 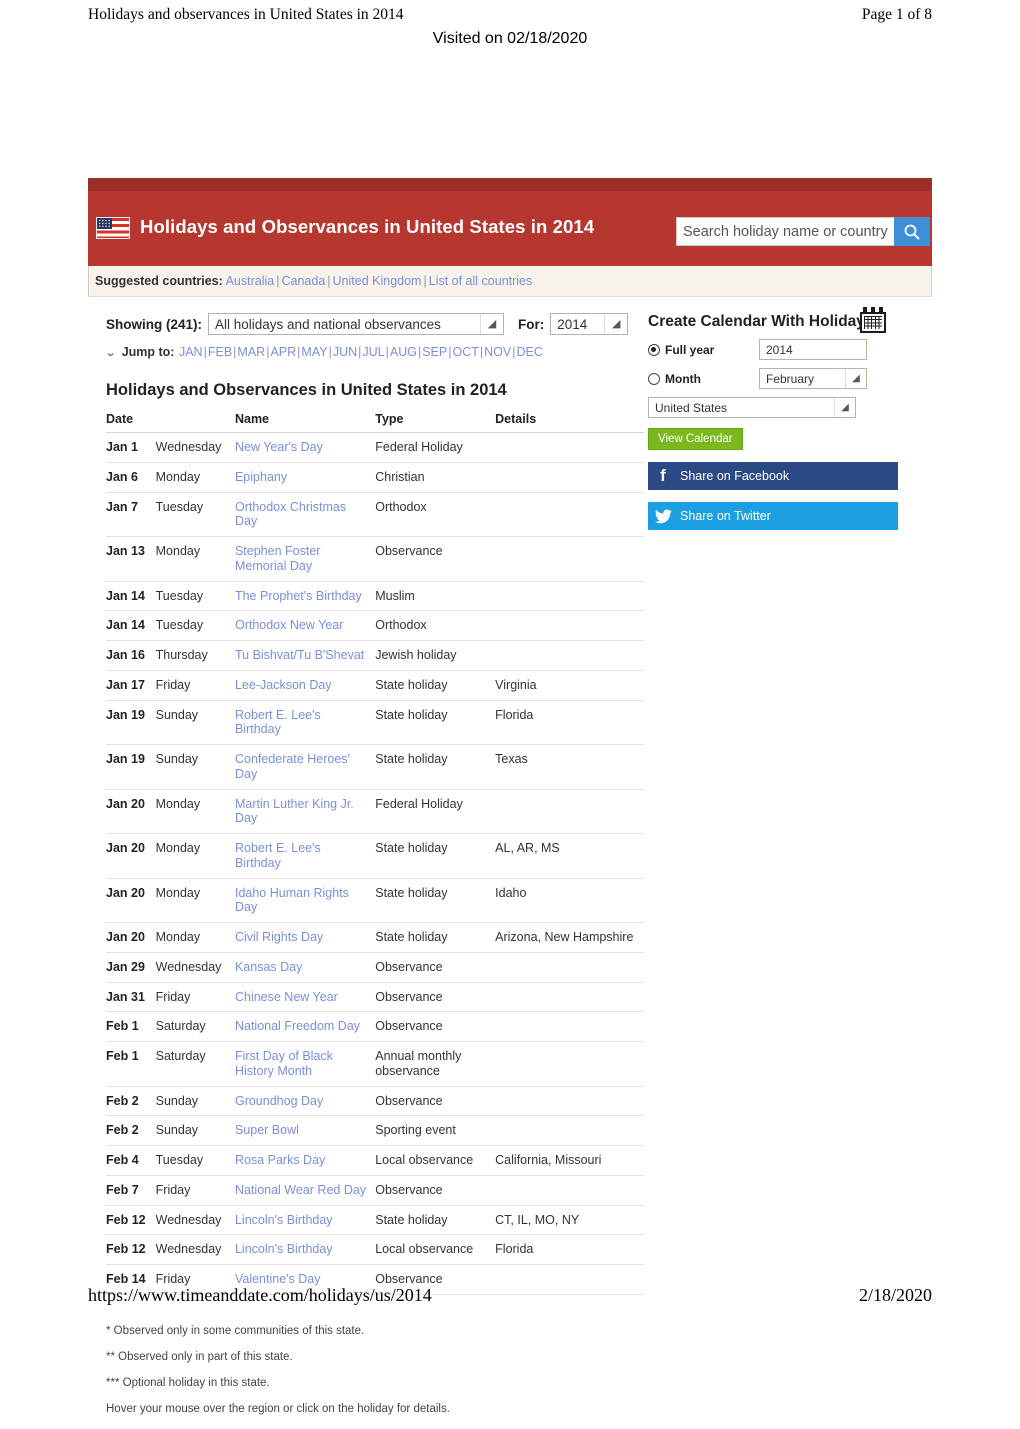 What do you see at coordinates (345, 352) in the screenshot?
I see `jump-to-jun: JUN` at bounding box center [345, 352].